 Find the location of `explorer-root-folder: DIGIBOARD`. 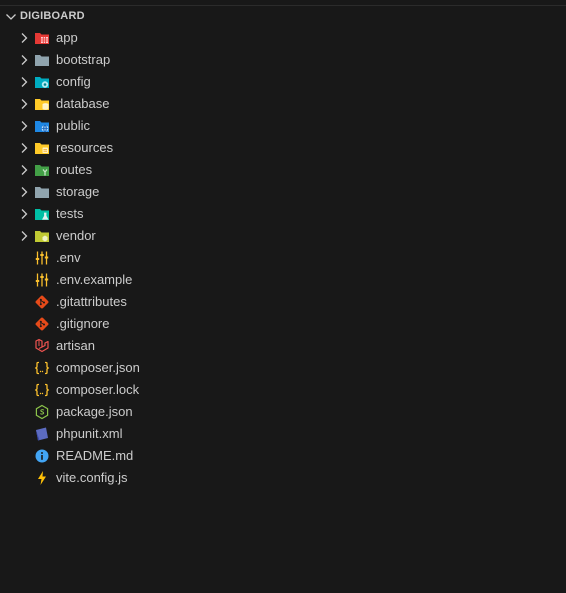

explorer-root-folder: DIGIBOARD is located at coordinates (283, 17).